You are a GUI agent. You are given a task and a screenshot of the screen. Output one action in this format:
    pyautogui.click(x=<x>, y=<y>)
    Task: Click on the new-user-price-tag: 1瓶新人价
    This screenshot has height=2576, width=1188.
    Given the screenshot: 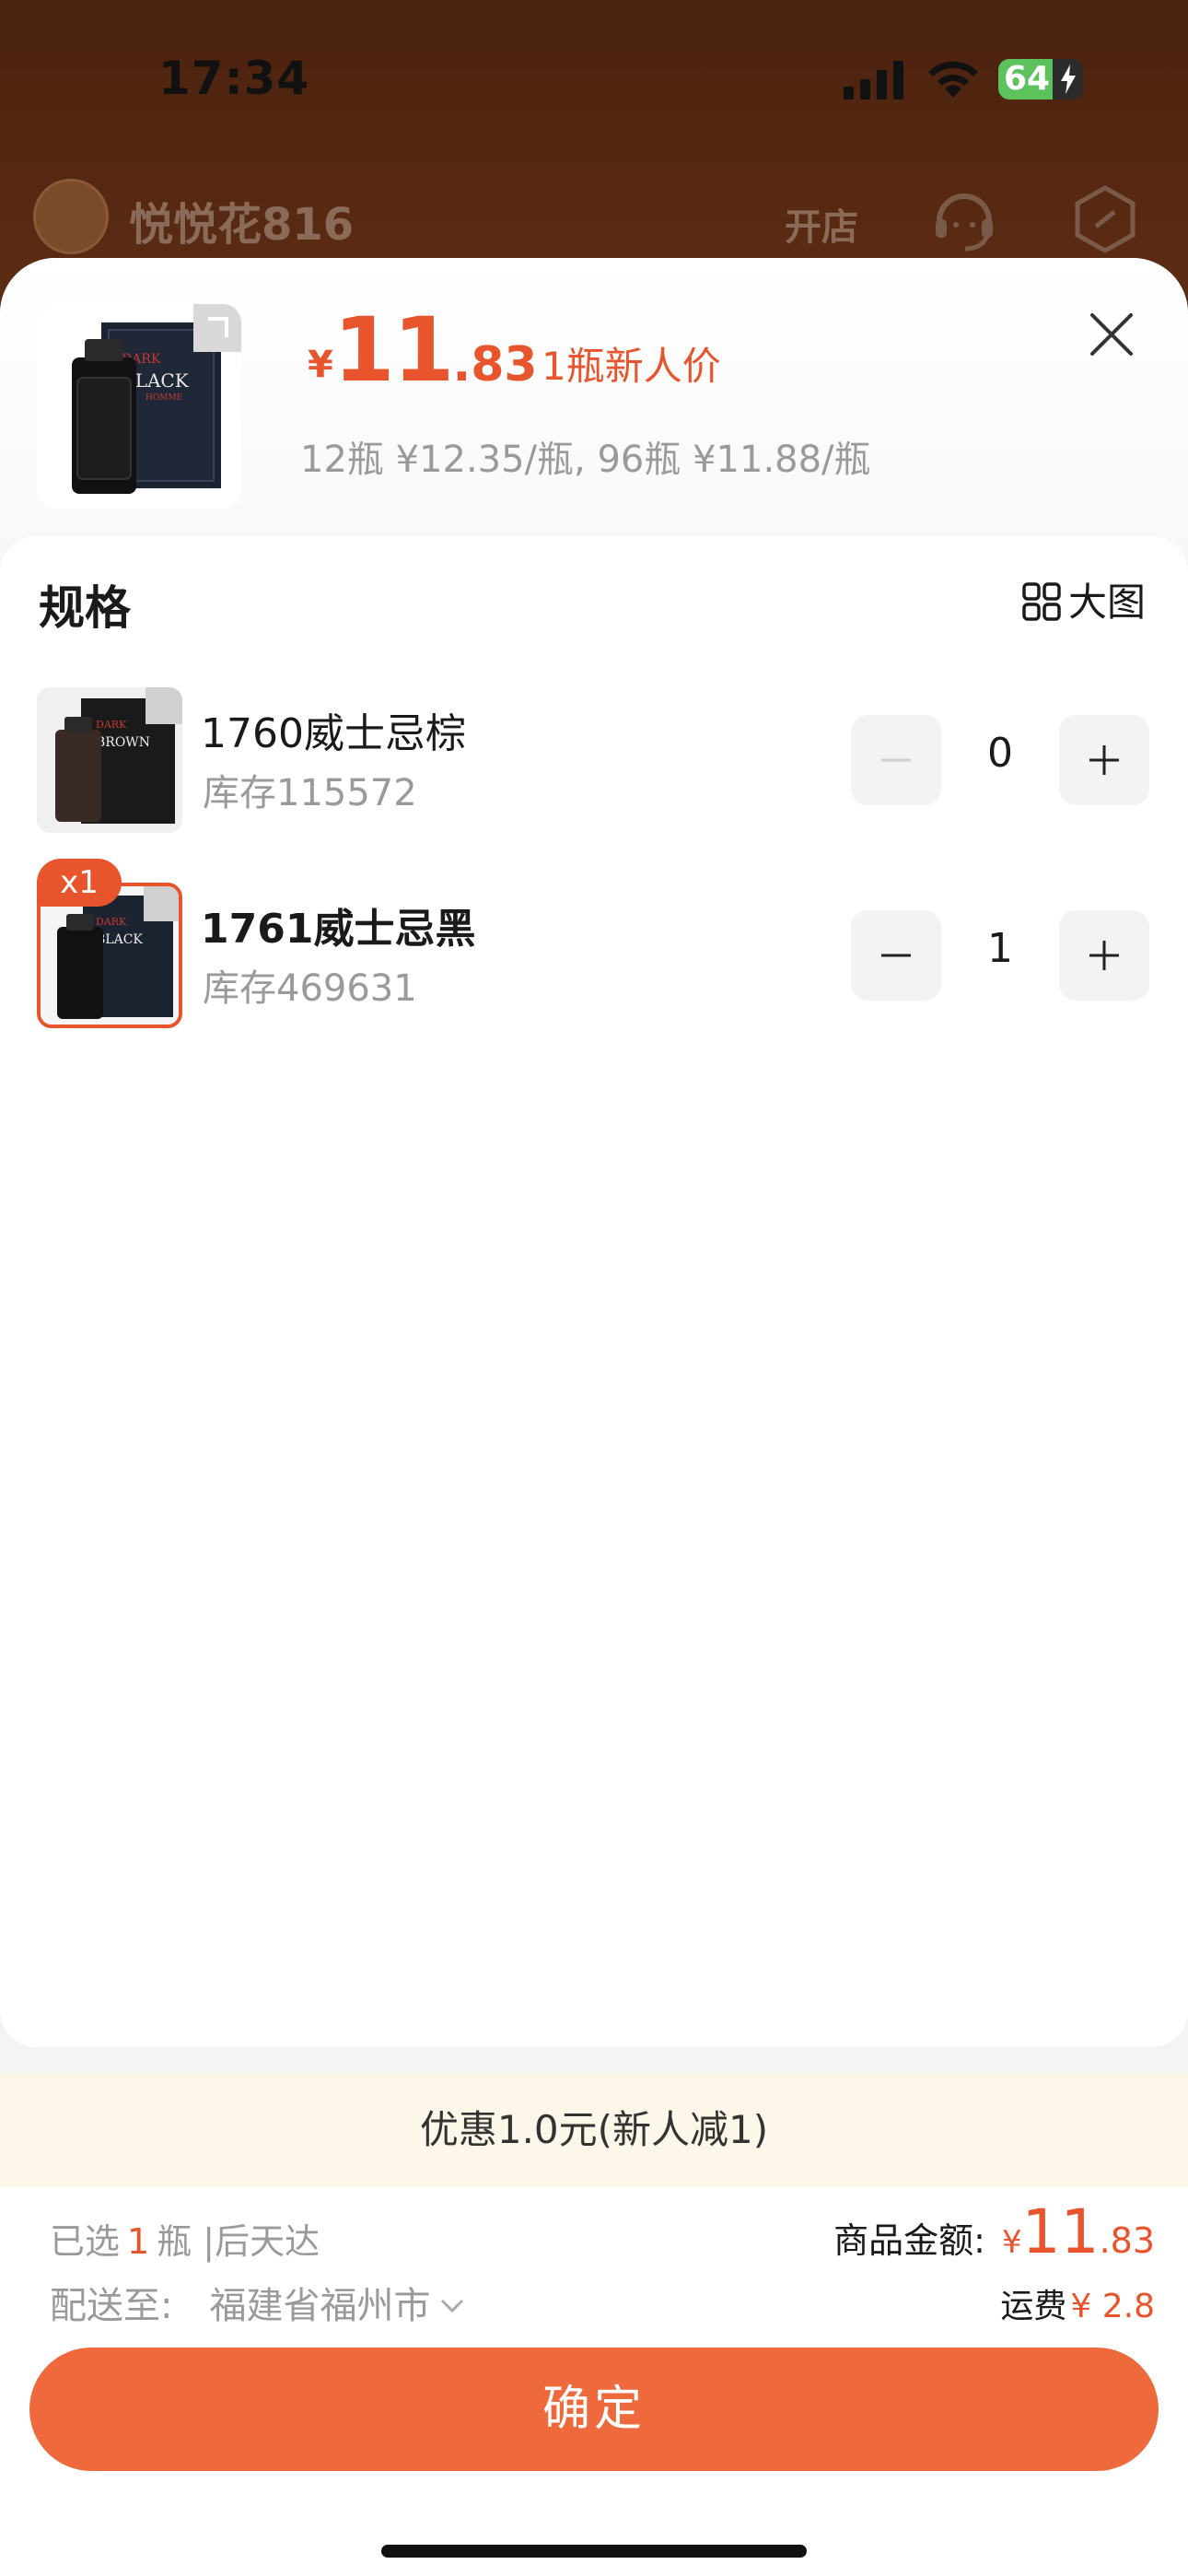 What is the action you would take?
    pyautogui.click(x=631, y=366)
    